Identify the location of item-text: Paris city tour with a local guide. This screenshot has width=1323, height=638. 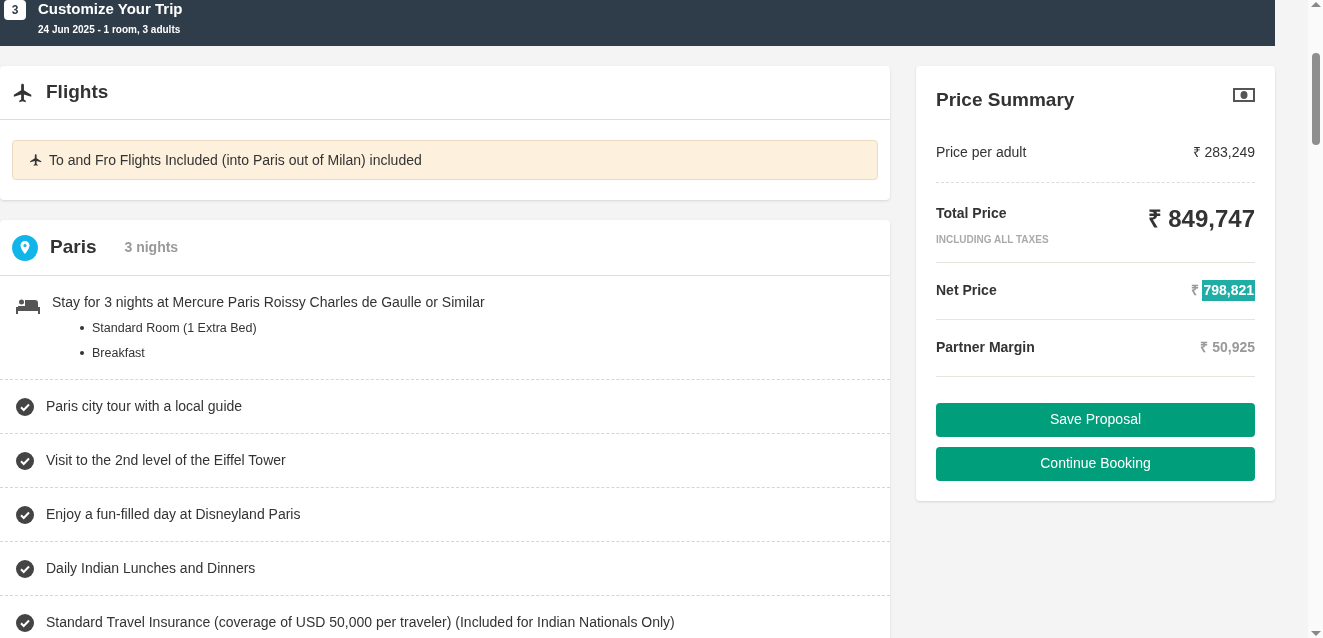
(144, 406).